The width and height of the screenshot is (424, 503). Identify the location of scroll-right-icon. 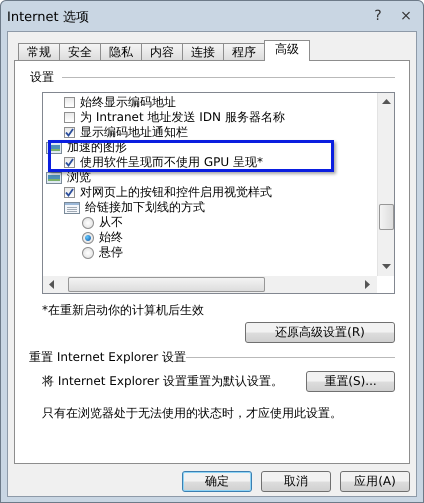
(368, 284).